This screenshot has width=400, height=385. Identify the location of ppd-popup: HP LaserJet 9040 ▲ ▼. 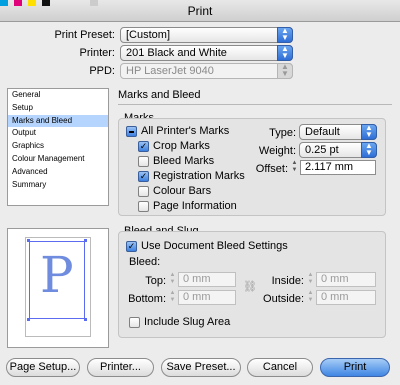
(206, 71).